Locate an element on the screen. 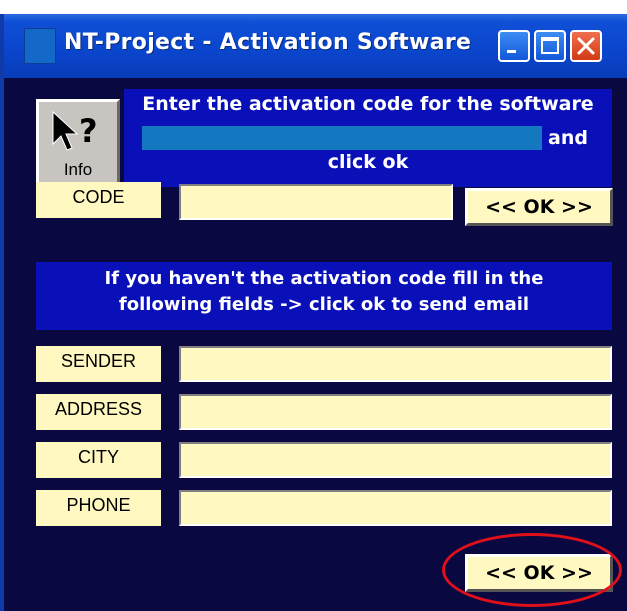  address-input is located at coordinates (395, 412).